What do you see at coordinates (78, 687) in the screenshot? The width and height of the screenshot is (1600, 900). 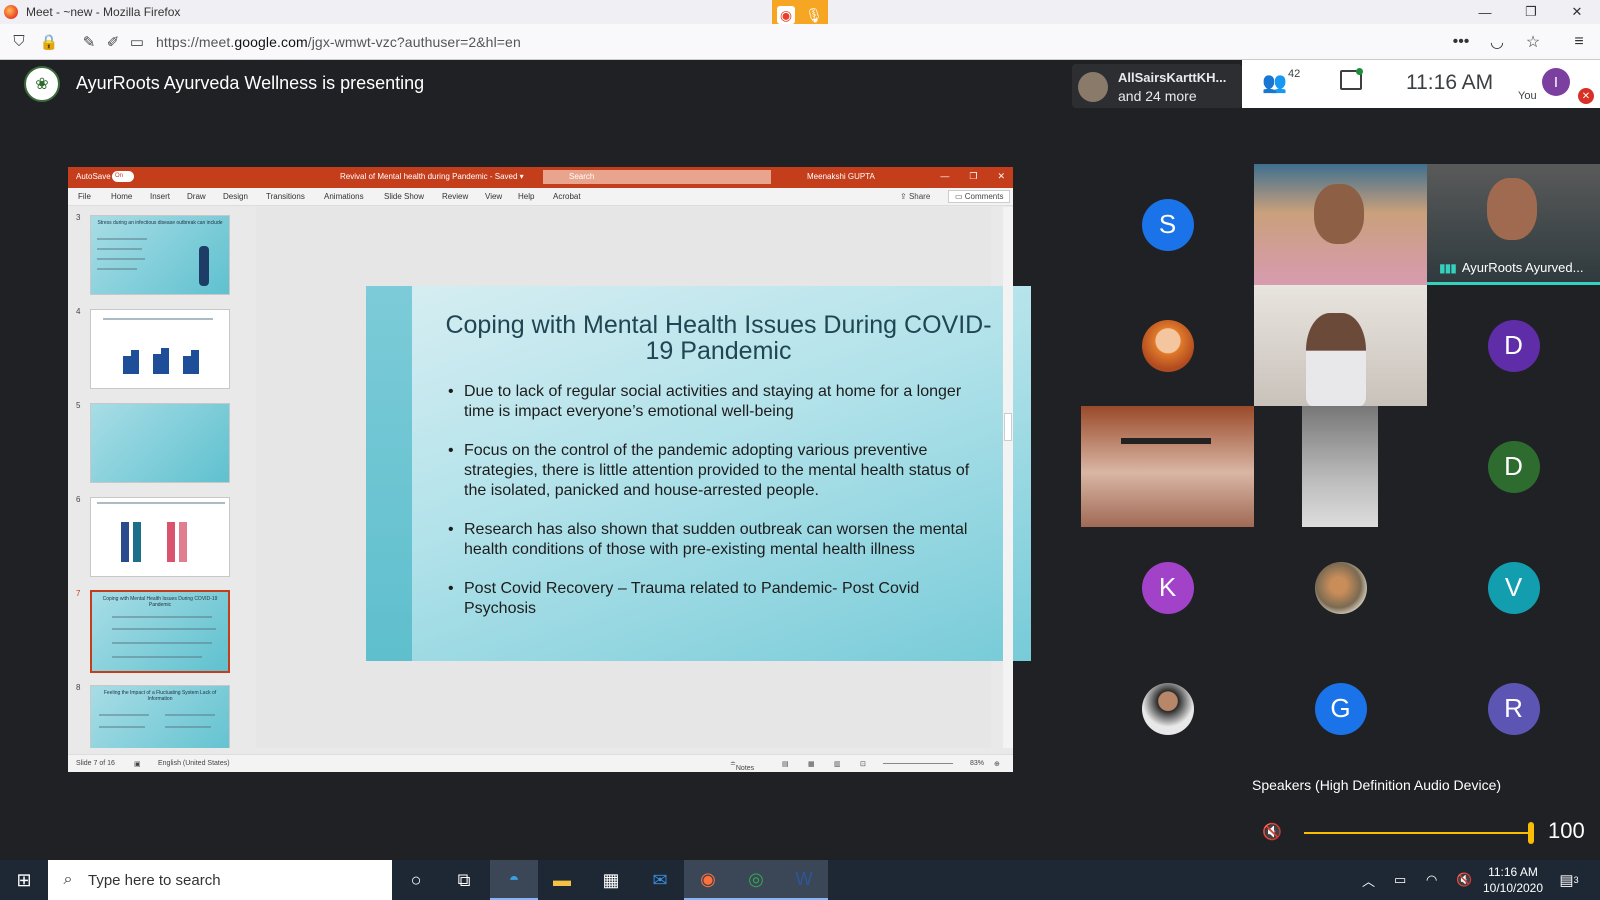 I see `thumb-number: 8` at bounding box center [78, 687].